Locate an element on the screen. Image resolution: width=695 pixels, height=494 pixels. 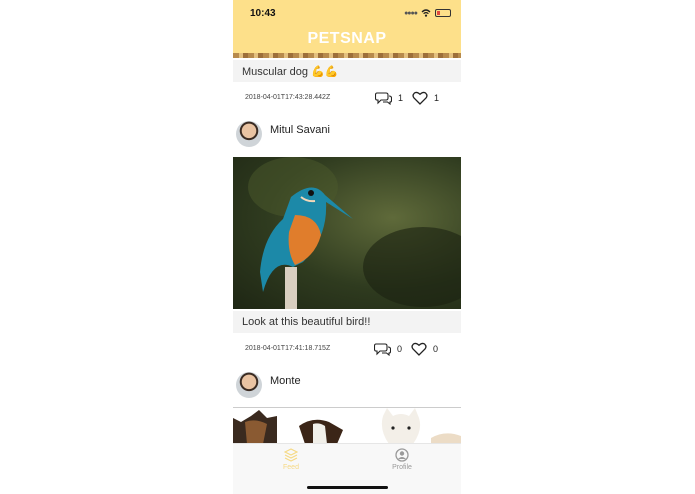
post-author: Mitul Savani is located at coordinates (347, 137).